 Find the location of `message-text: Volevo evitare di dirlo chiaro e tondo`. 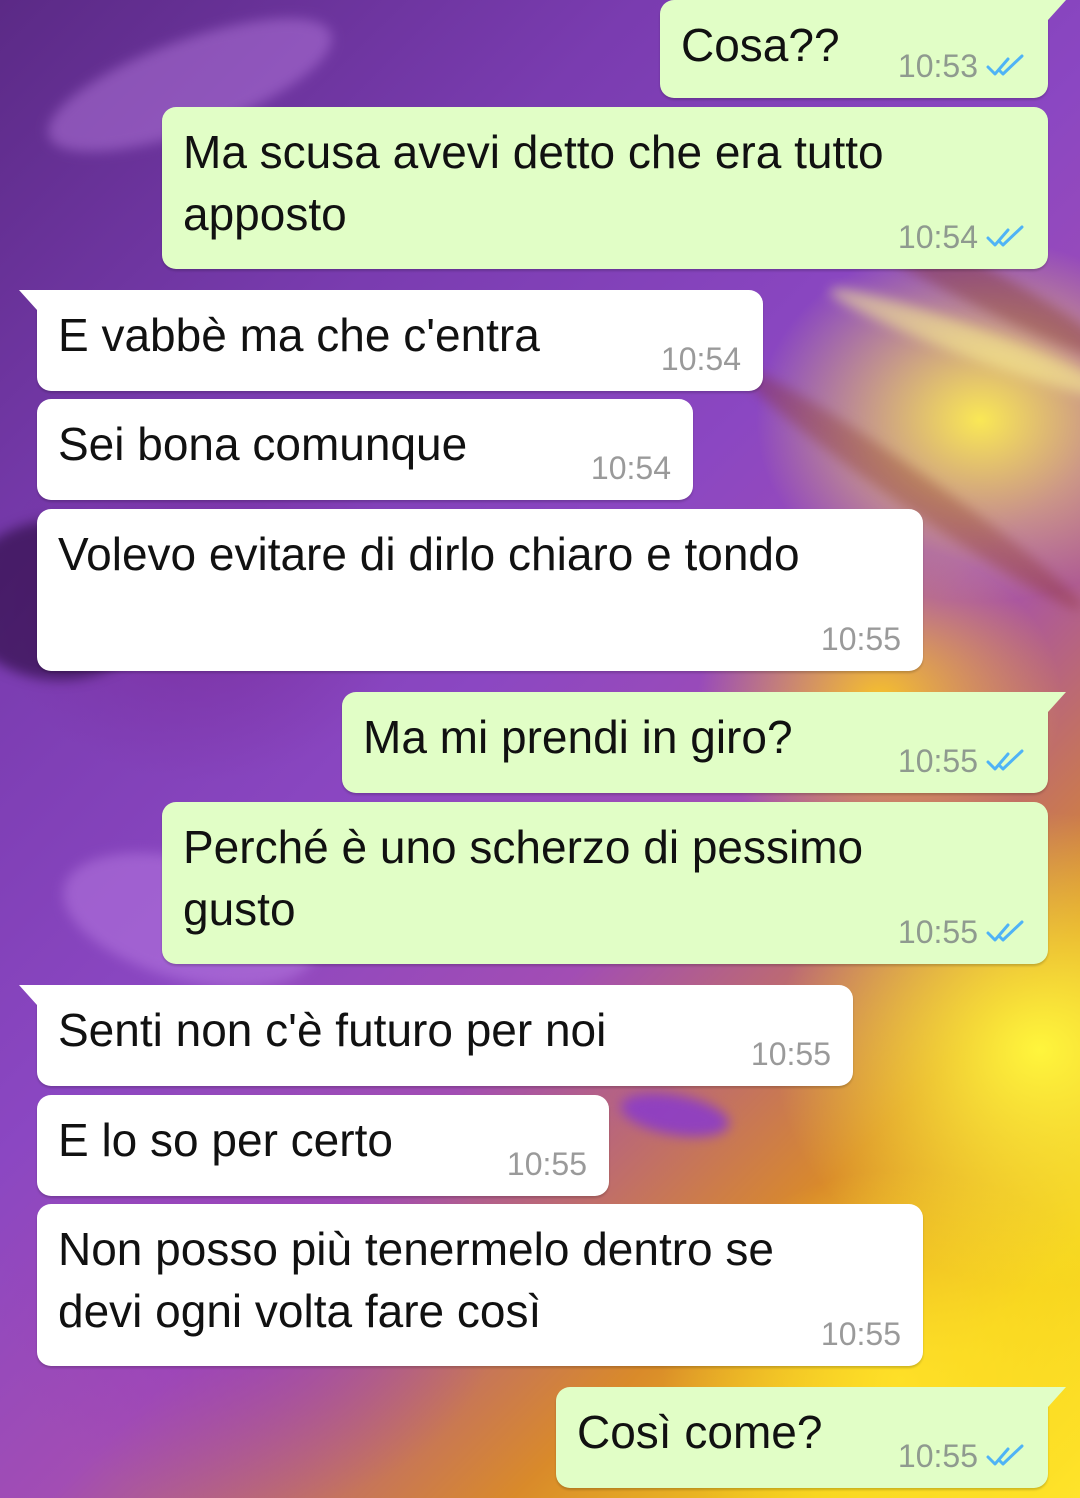

message-text: Volevo evitare di dirlo chiaro e tondo is located at coordinates (429, 554).